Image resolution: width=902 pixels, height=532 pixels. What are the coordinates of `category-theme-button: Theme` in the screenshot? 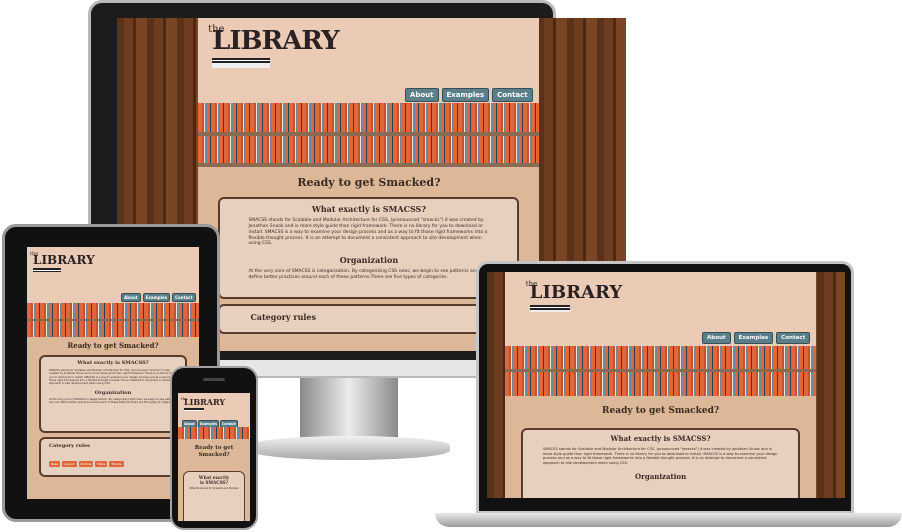 It's located at (116, 464).